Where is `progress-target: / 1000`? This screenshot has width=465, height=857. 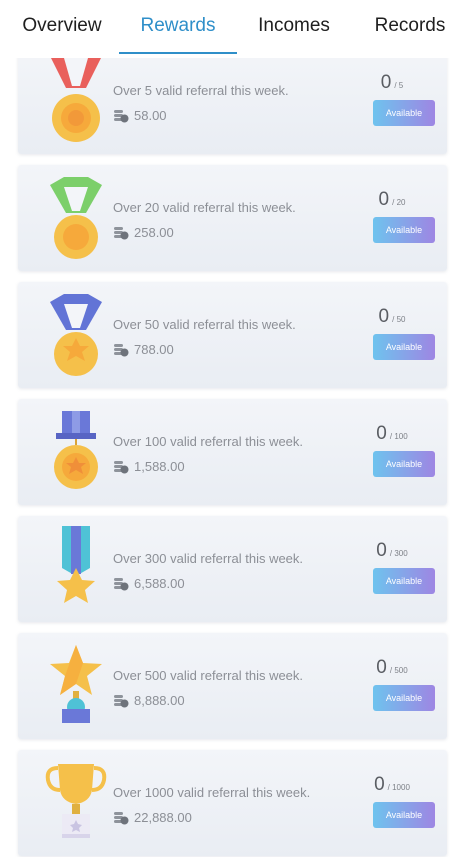
progress-target: / 1000 is located at coordinates (398, 787).